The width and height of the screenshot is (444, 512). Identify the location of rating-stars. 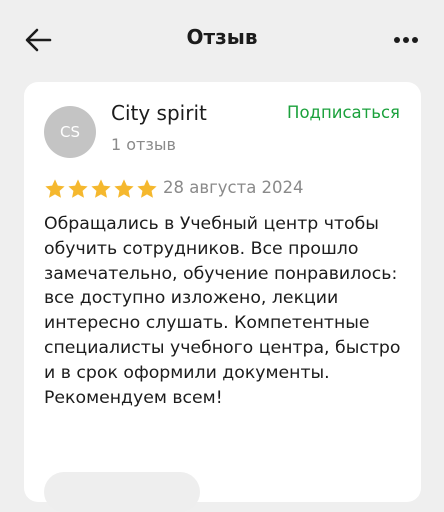
(101, 189).